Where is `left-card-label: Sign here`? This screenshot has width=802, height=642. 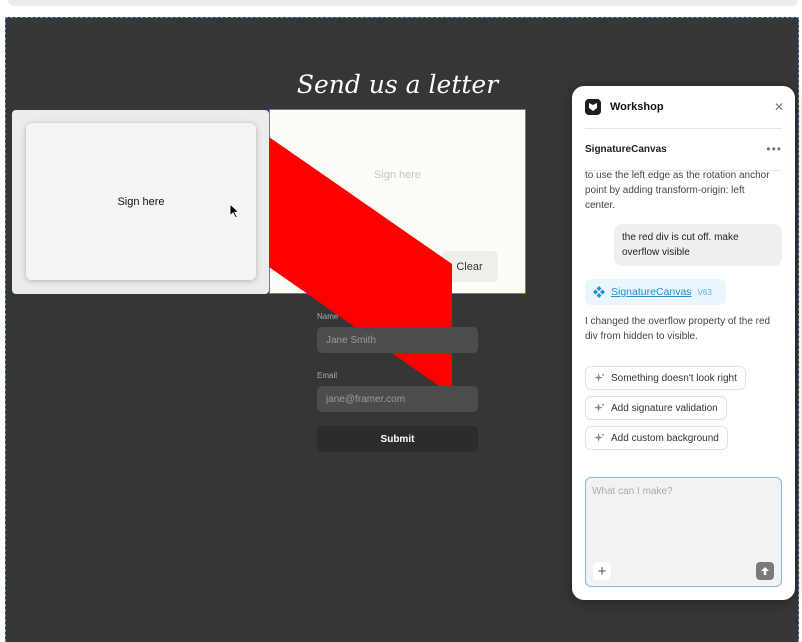 left-card-label: Sign here is located at coordinates (141, 201).